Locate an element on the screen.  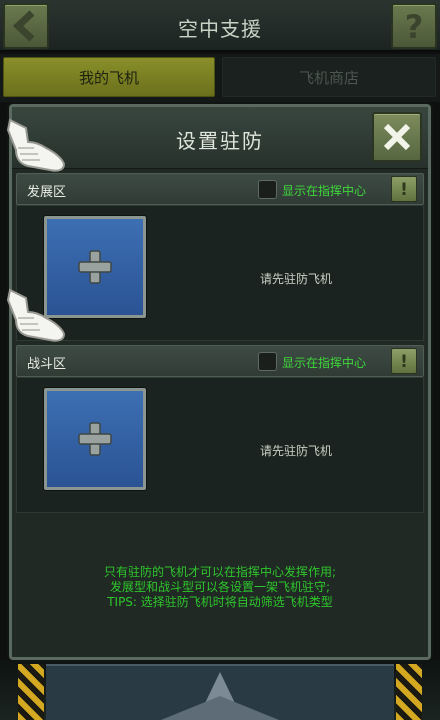
close-icon is located at coordinates (397, 137).